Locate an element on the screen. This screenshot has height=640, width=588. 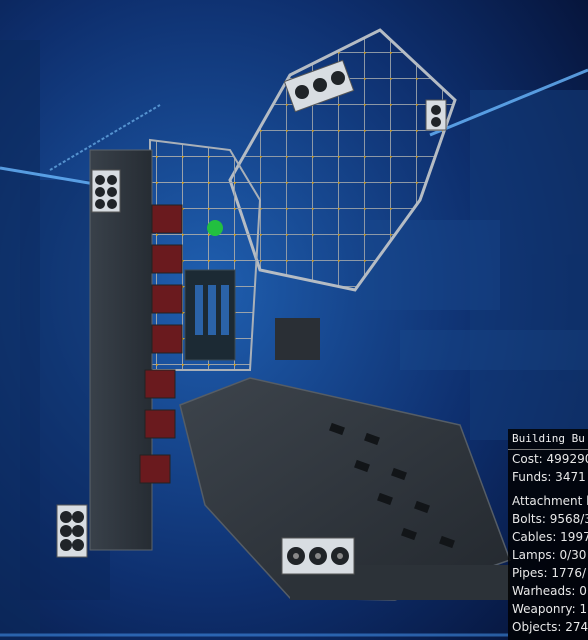
attachment-header: Attachment l is located at coordinates (550, 501).